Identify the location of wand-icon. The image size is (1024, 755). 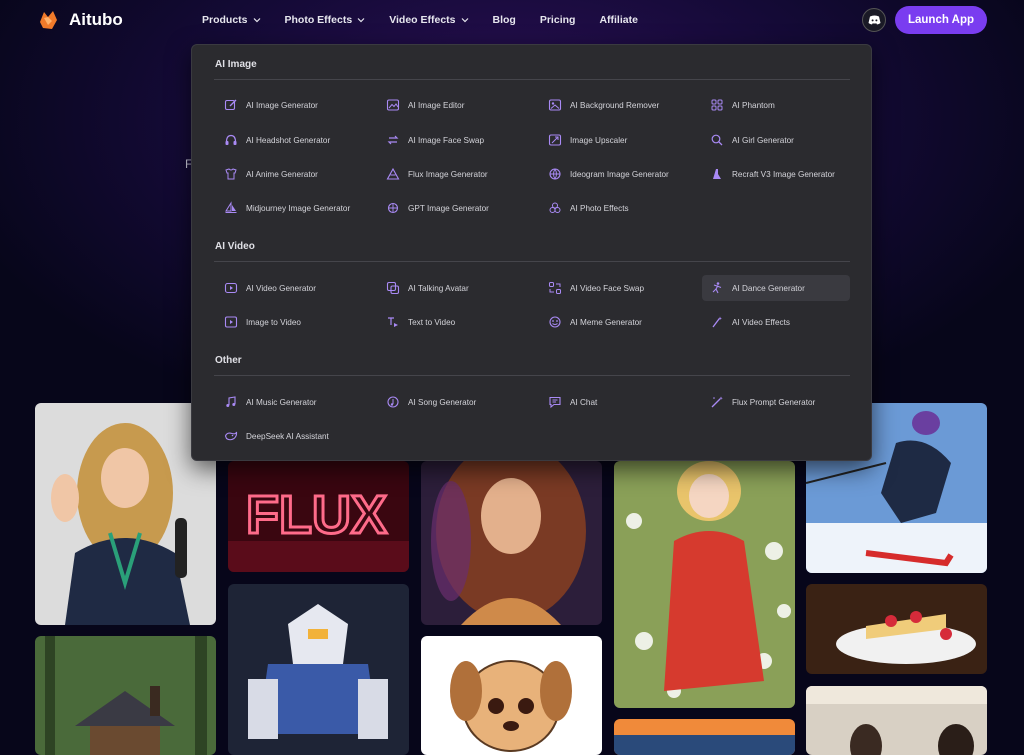
(717, 322).